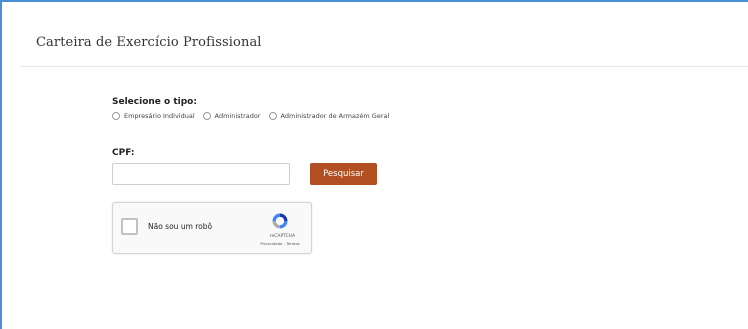 The width and height of the screenshot is (748, 329). Describe the element at coordinates (280, 221) in the screenshot. I see `recaptcha-logo-icon` at that location.